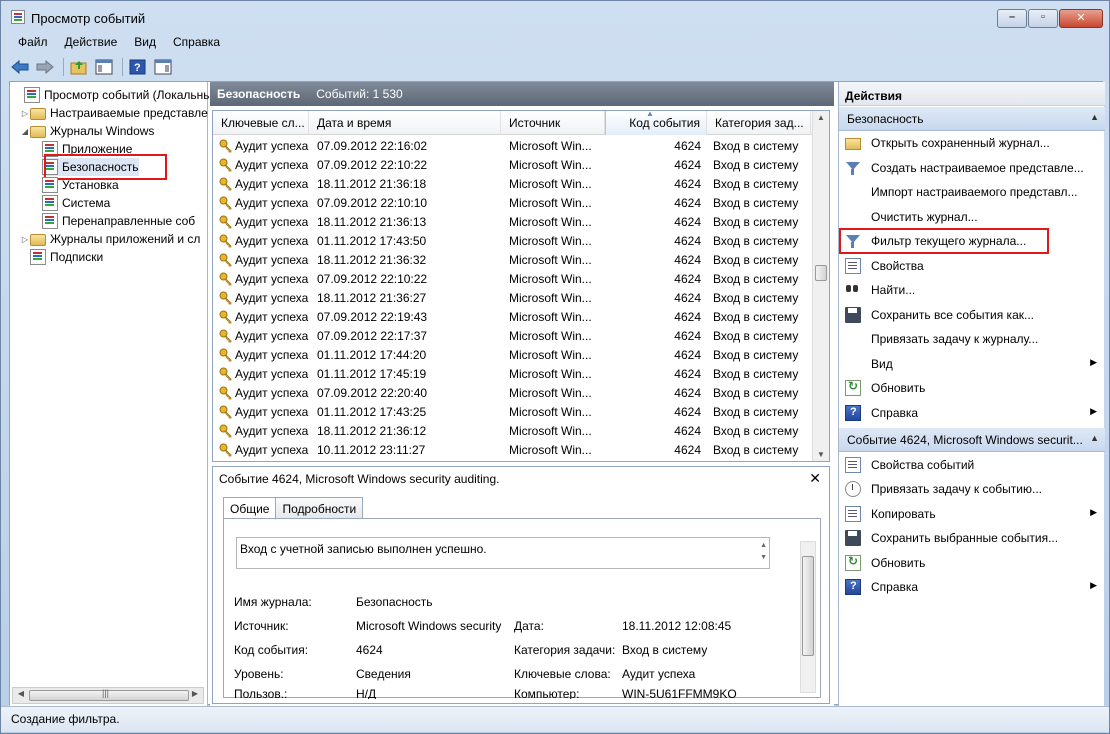 The width and height of the screenshot is (1110, 734). What do you see at coordinates (972, 465) in the screenshot?
I see `action-items2-0: Свойства событий` at bounding box center [972, 465].